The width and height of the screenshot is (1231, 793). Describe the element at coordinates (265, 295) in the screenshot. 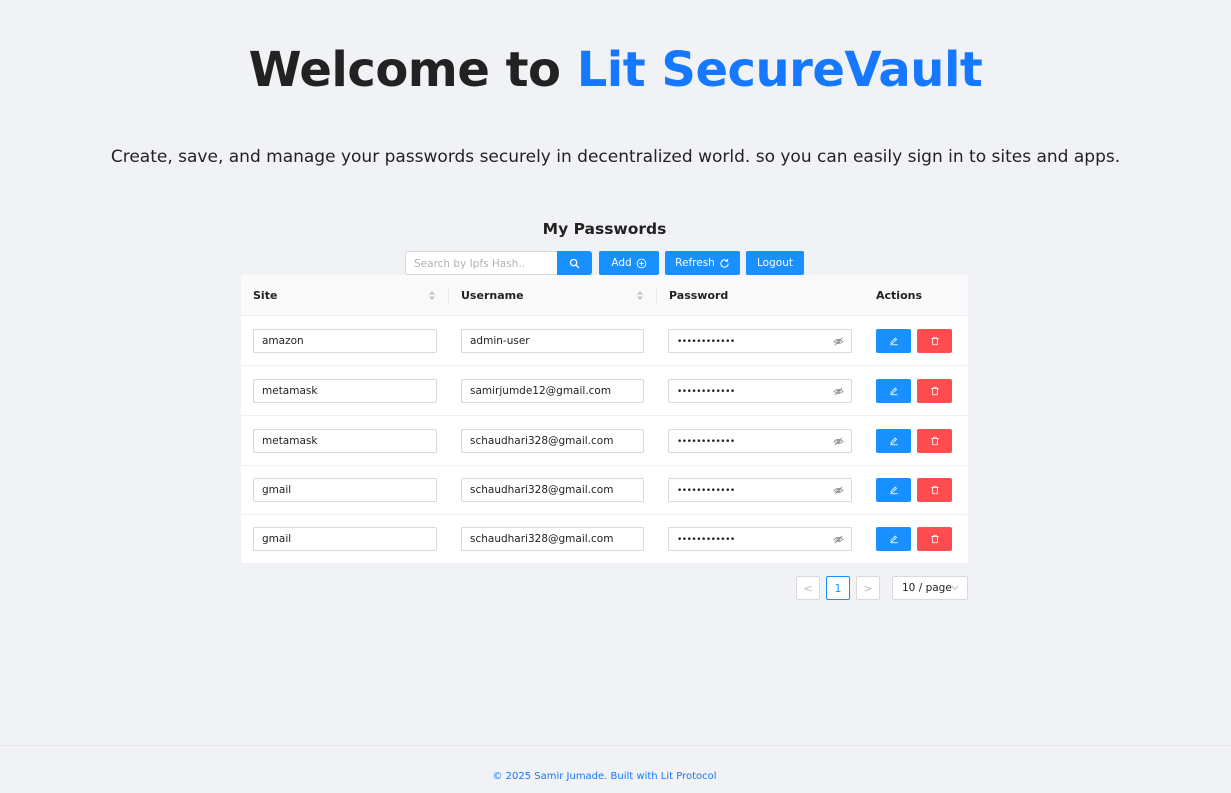

I see `column-site: Site` at that location.